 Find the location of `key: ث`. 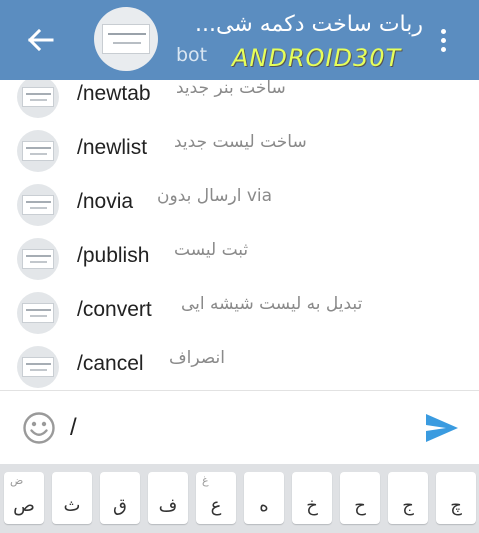

key: ث is located at coordinates (72, 498).